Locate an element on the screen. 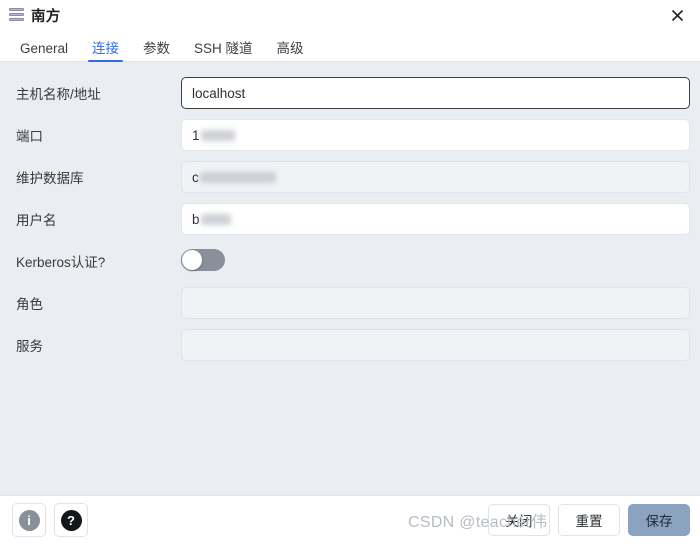 Image resolution: width=700 pixels, height=544 pixels. field-wrap-kerberos is located at coordinates (435, 261).